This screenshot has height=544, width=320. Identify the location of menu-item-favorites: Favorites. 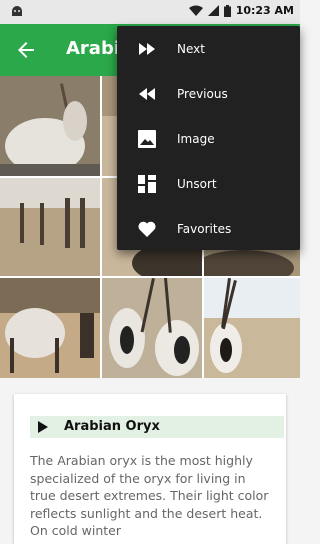
(208, 228).